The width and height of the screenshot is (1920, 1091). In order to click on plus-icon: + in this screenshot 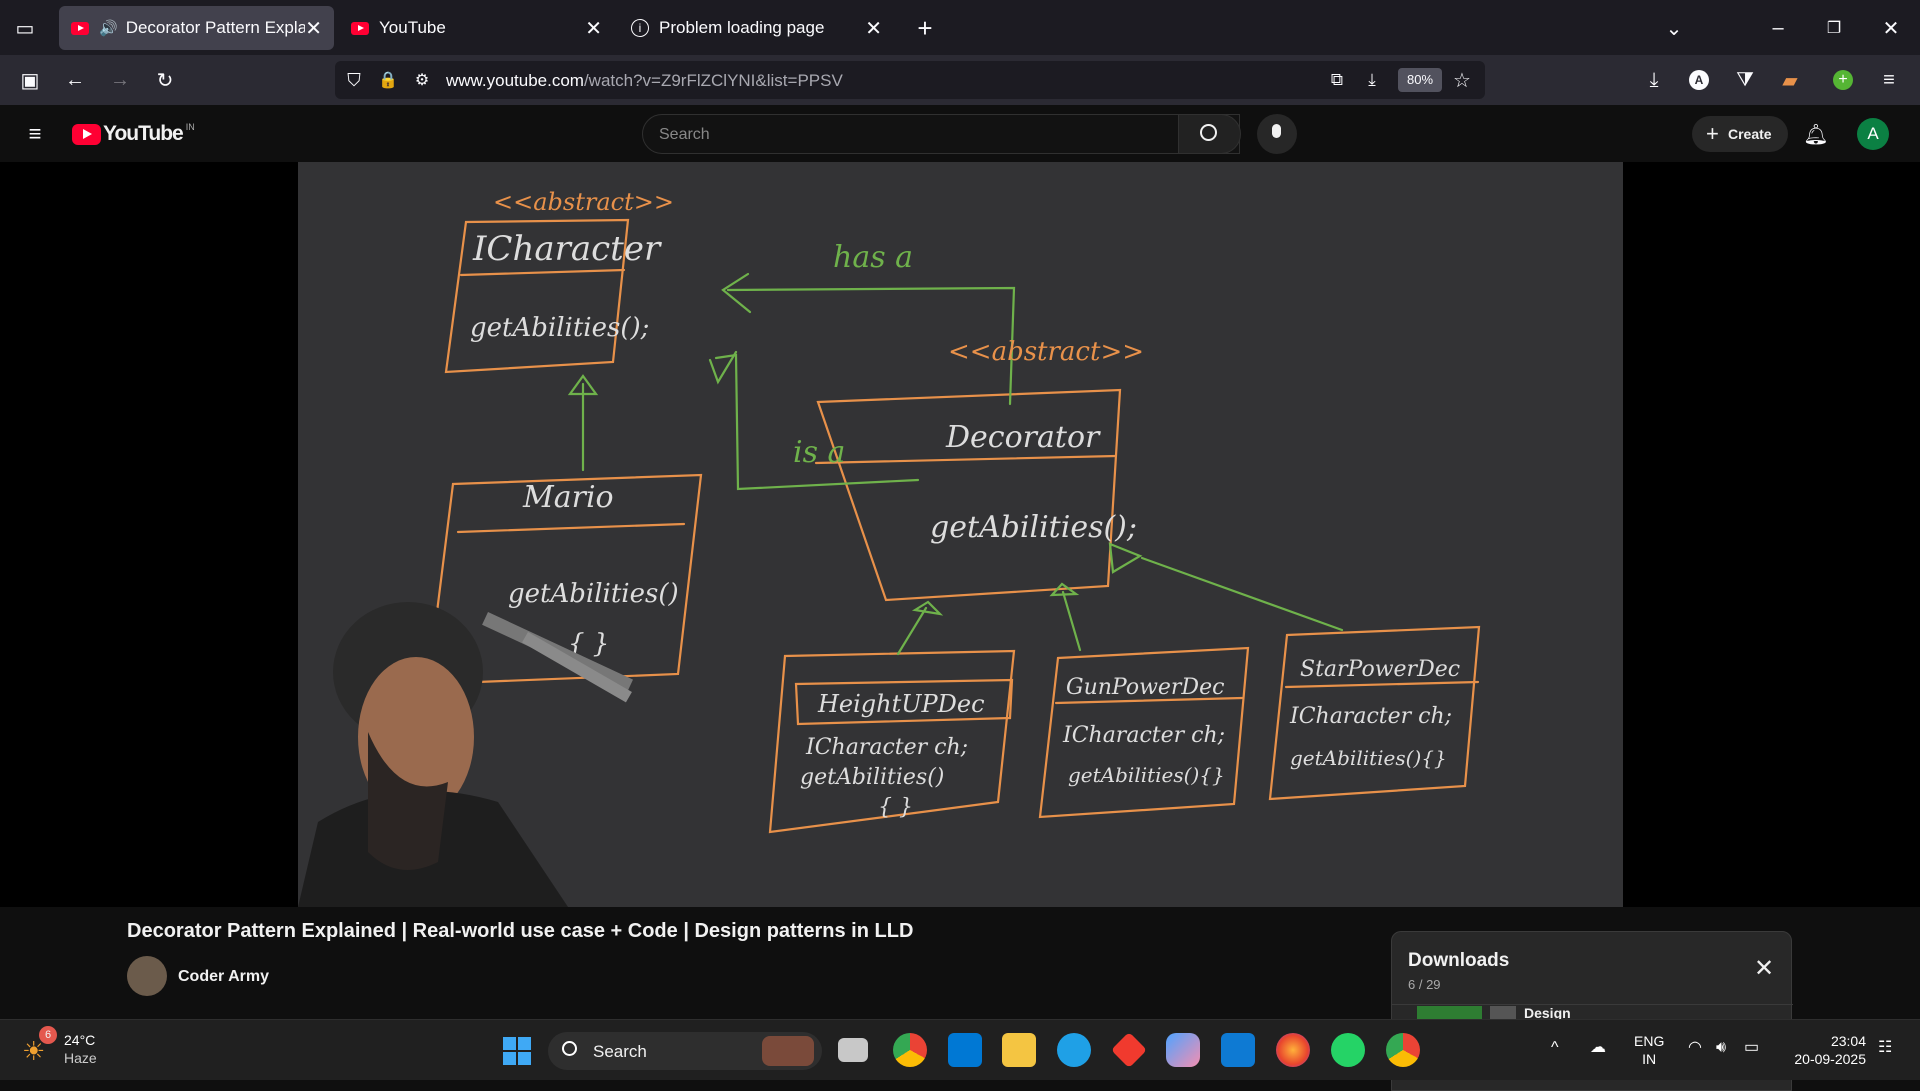, I will do `click(1712, 133)`.